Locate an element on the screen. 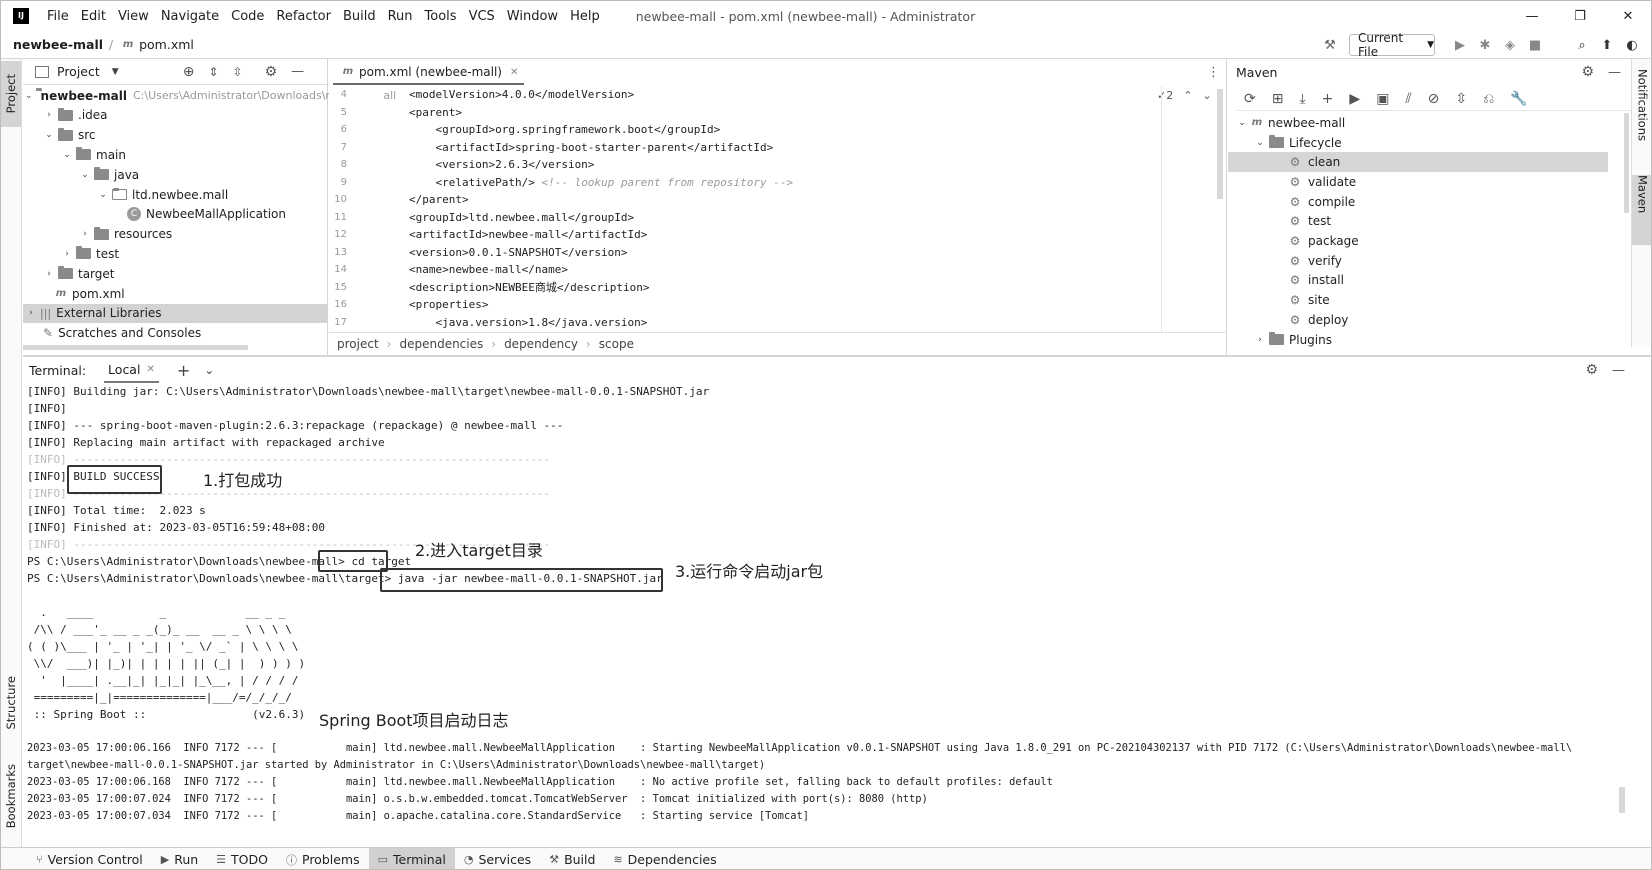  new-tab-icon: + is located at coordinates (183, 370).